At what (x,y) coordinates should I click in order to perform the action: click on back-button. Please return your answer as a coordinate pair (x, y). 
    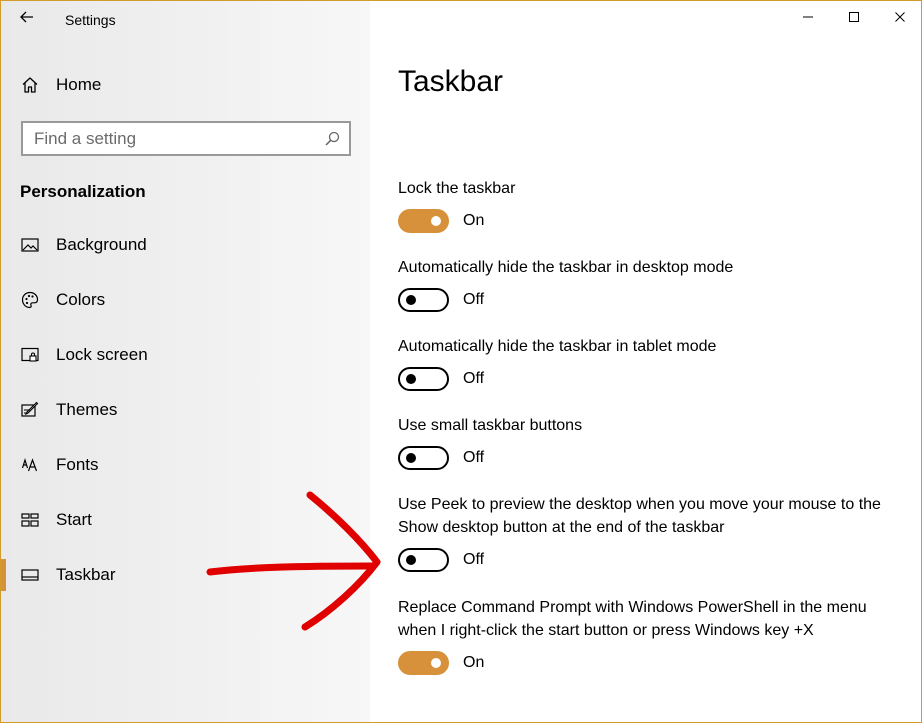
    Looking at the image, I should click on (27, 17).